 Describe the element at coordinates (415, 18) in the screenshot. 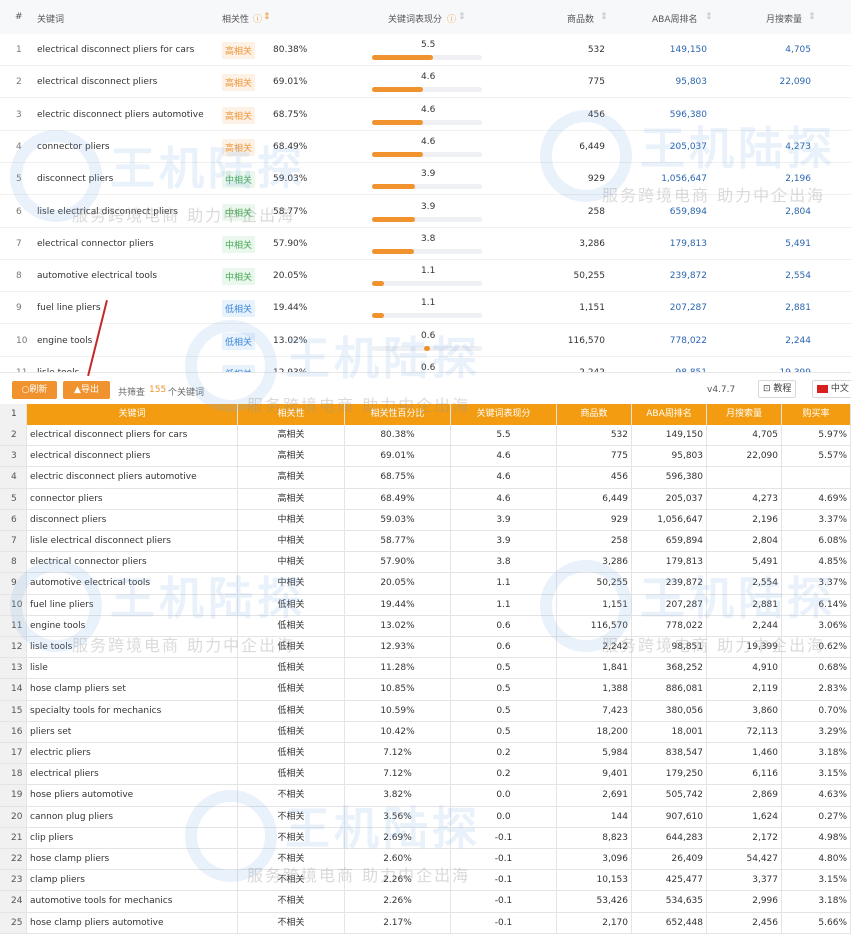

I see `header-score: 关键词表现分` at that location.